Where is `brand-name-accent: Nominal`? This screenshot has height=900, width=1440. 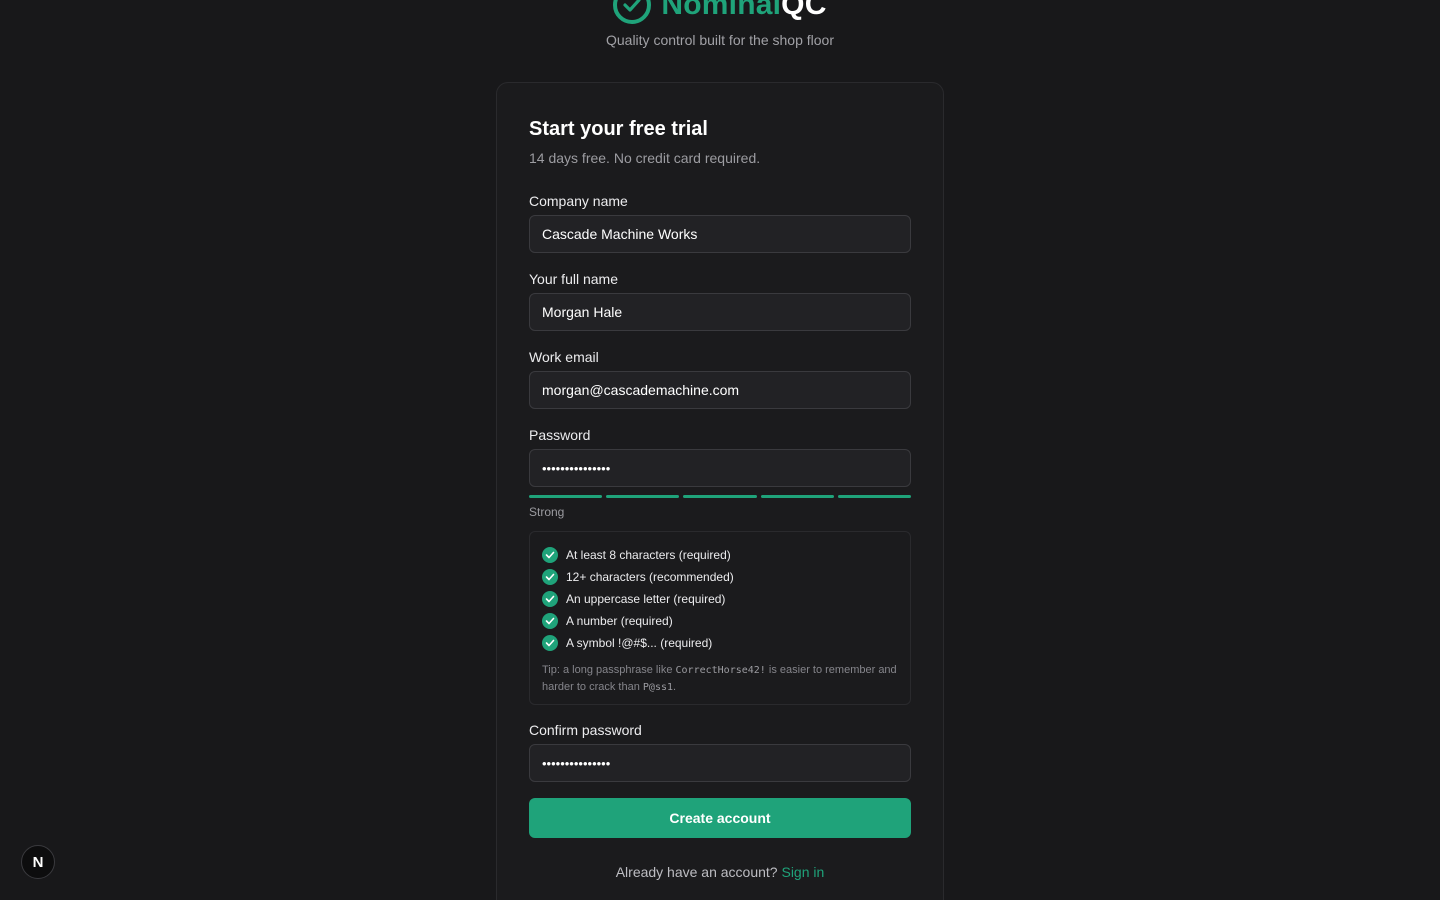 brand-name-accent: Nominal is located at coordinates (721, 10).